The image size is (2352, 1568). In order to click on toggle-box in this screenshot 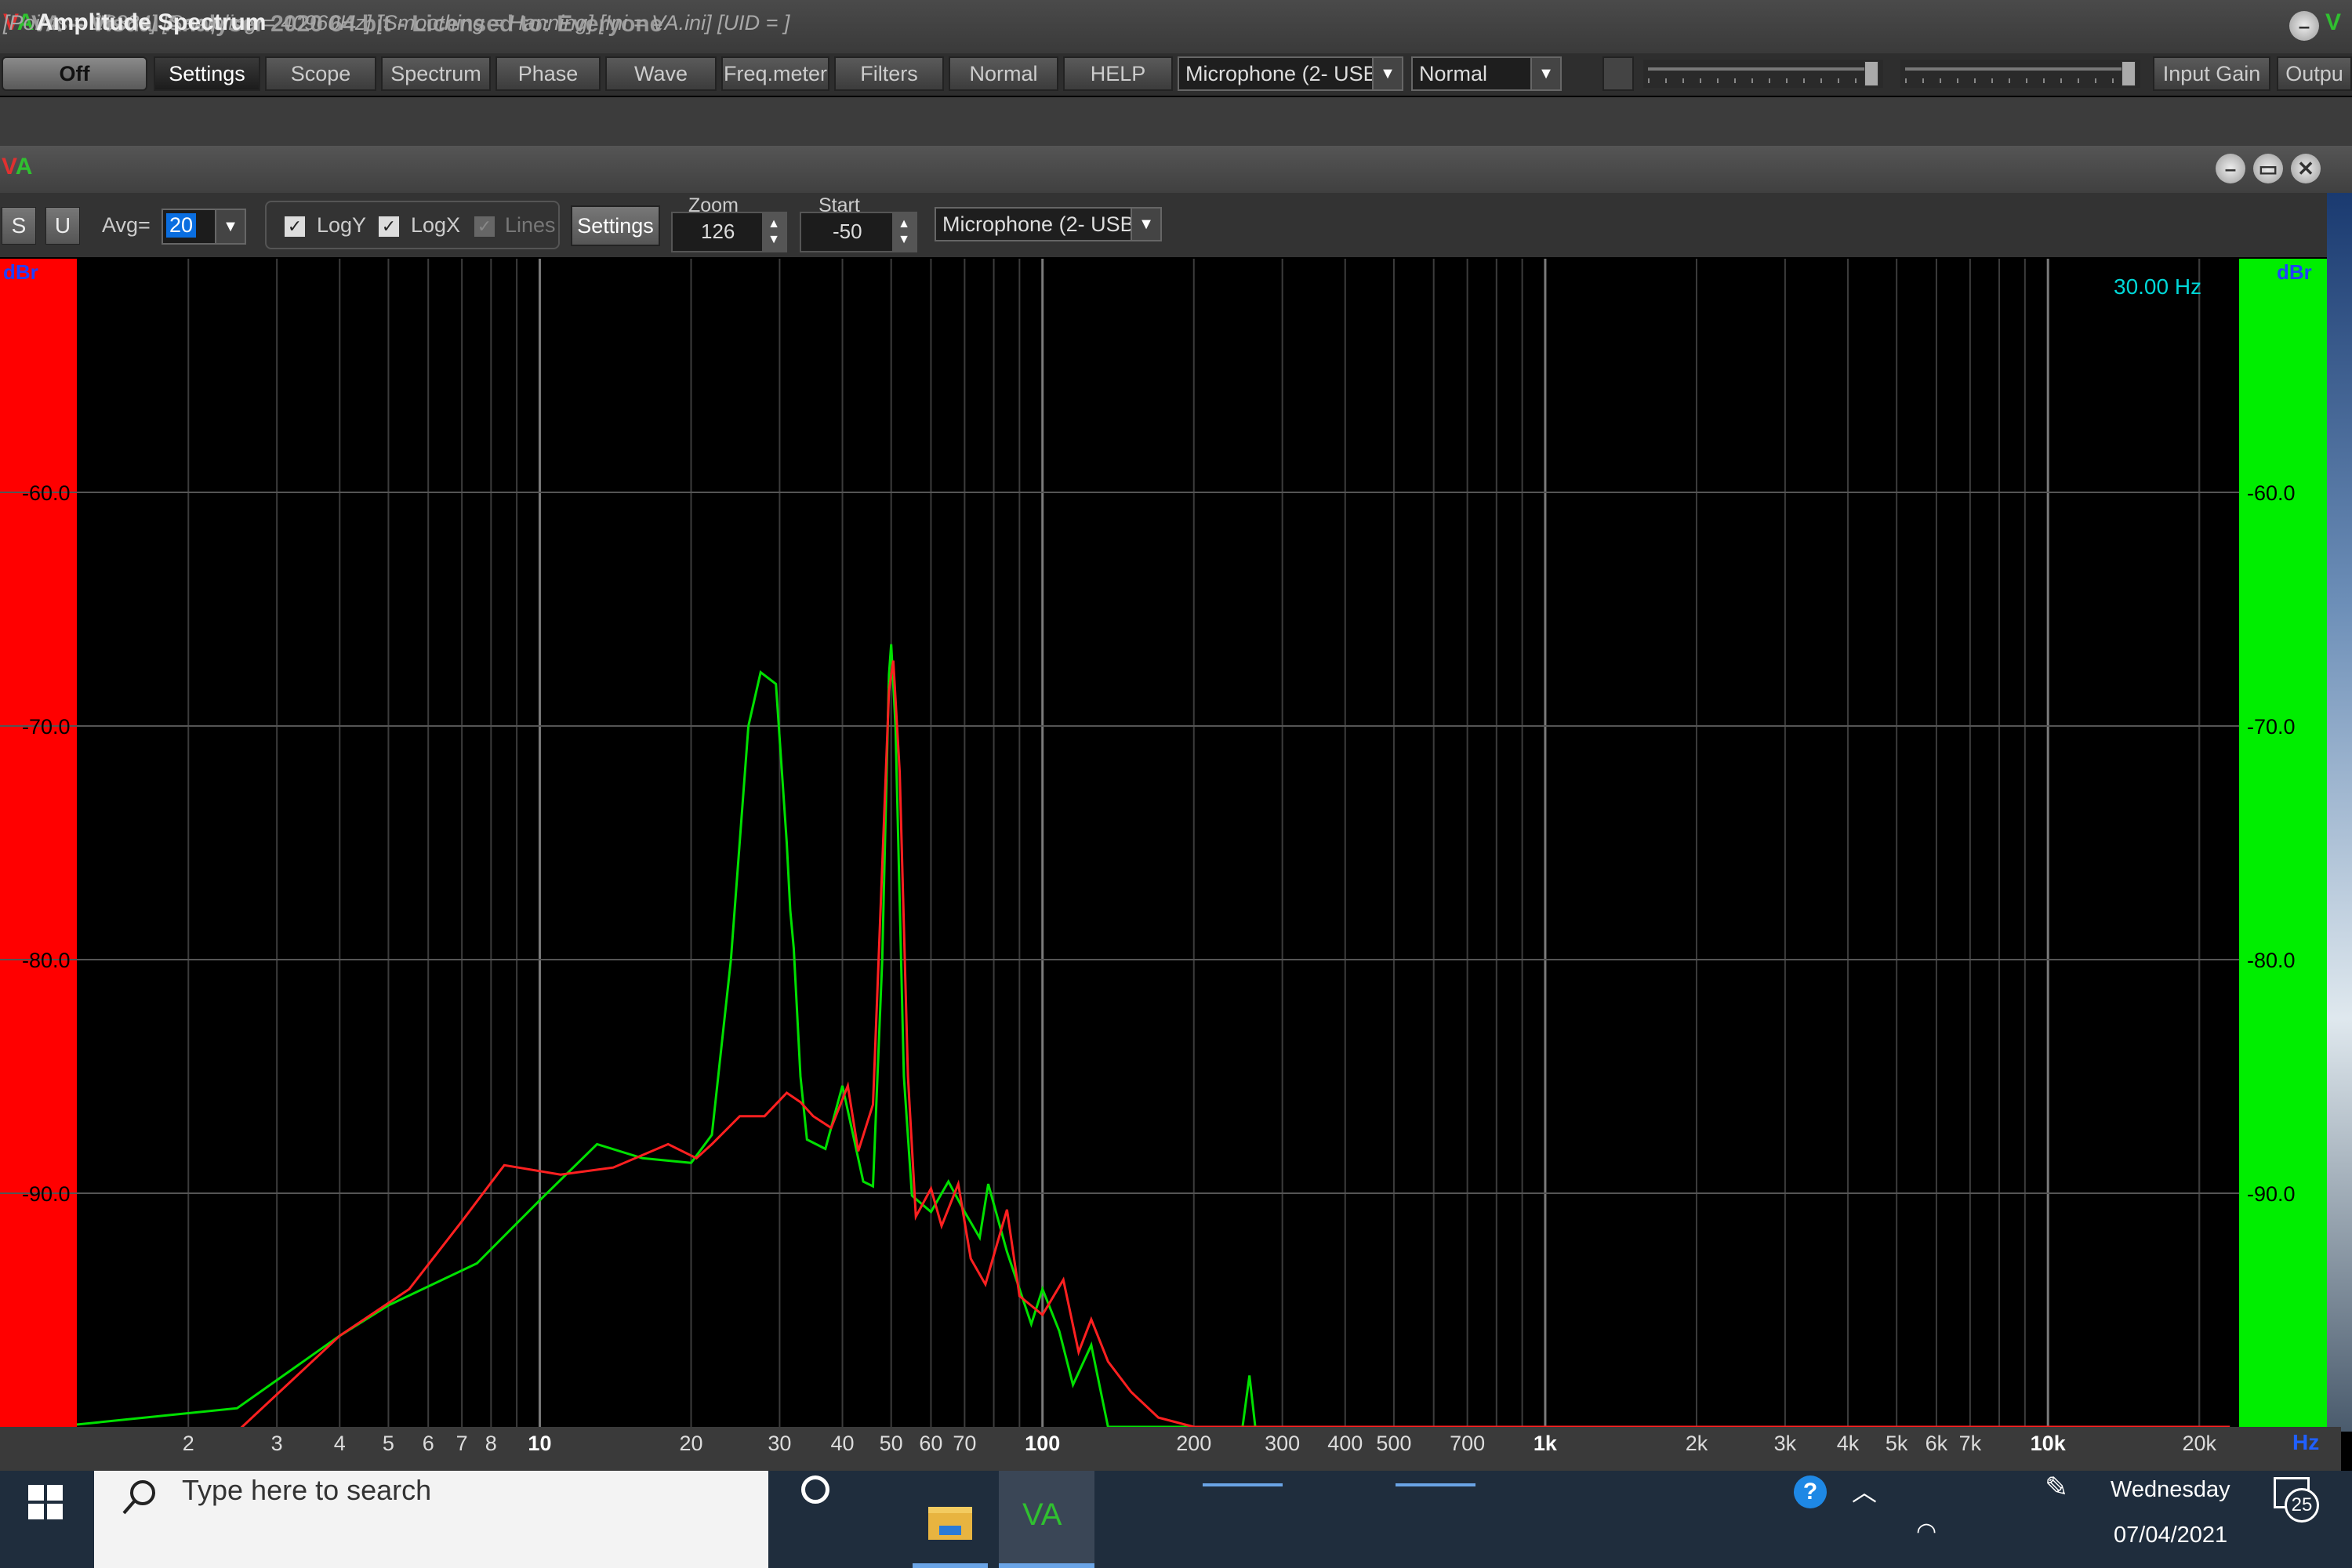, I will do `click(1618, 73)`.